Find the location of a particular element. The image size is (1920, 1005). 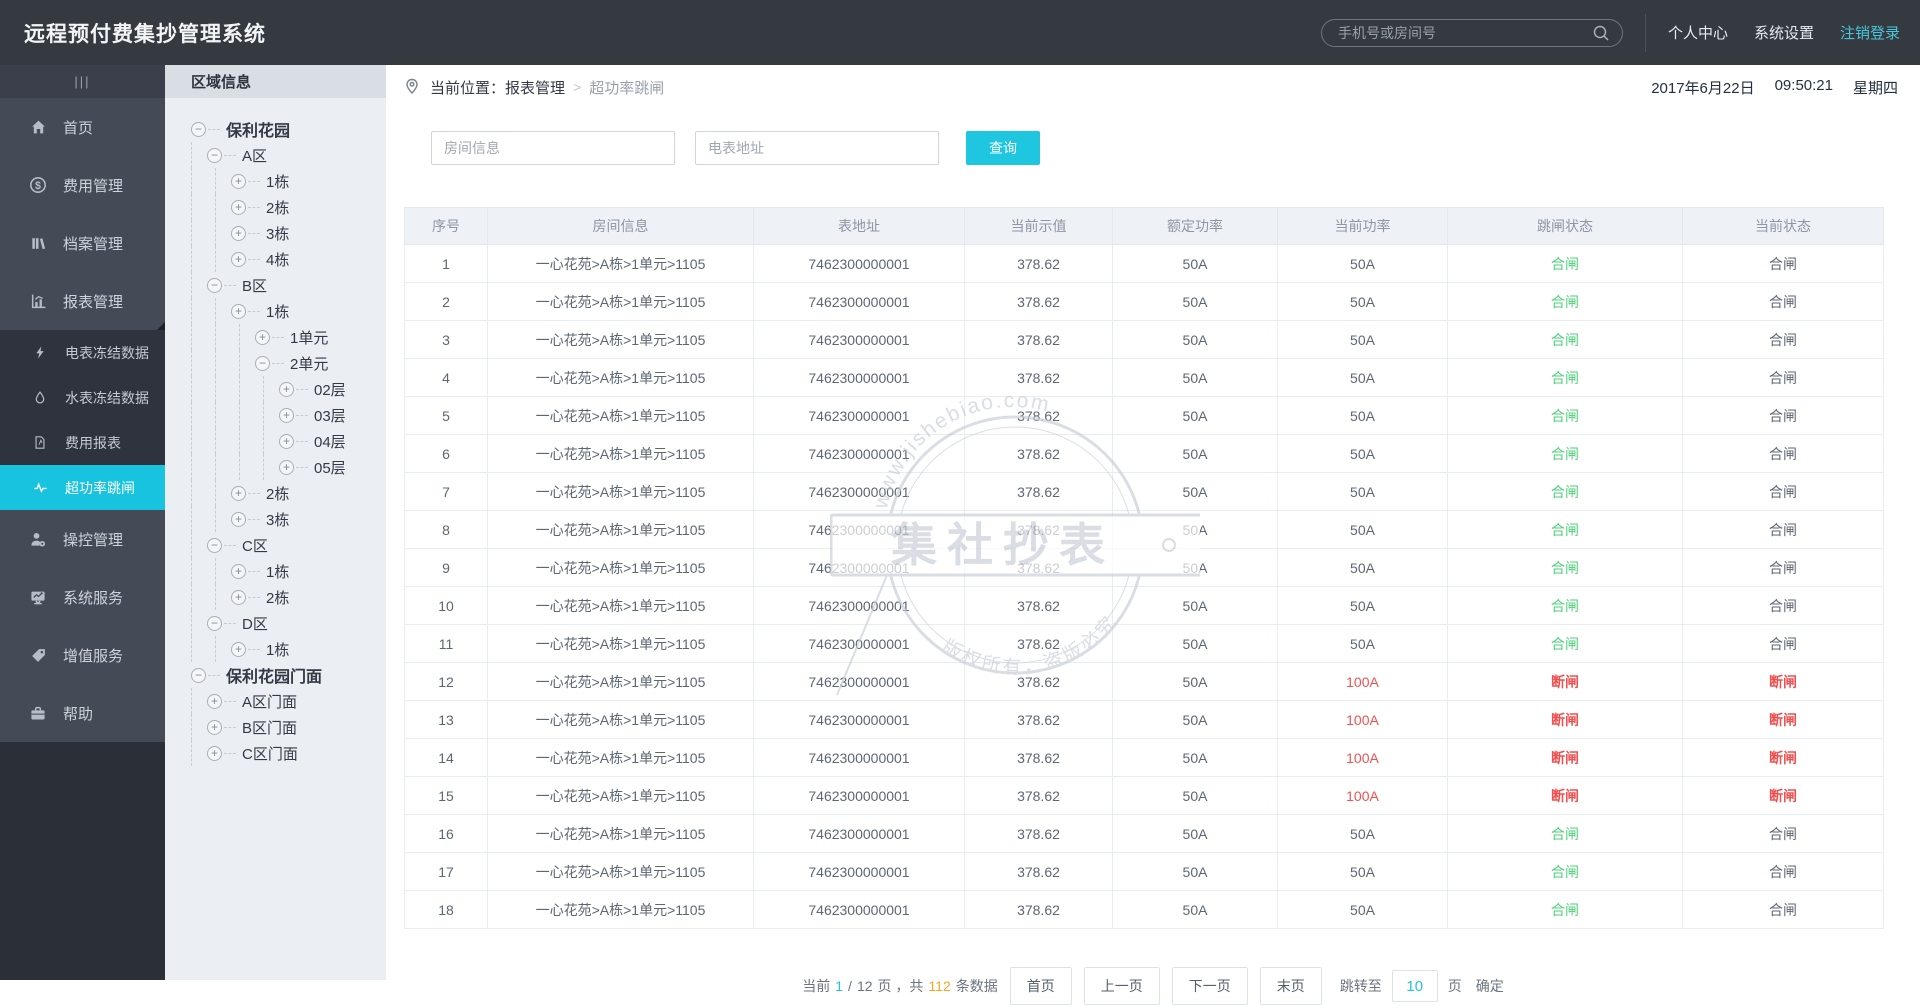

tree-node: +05层 is located at coordinates (288, 467).